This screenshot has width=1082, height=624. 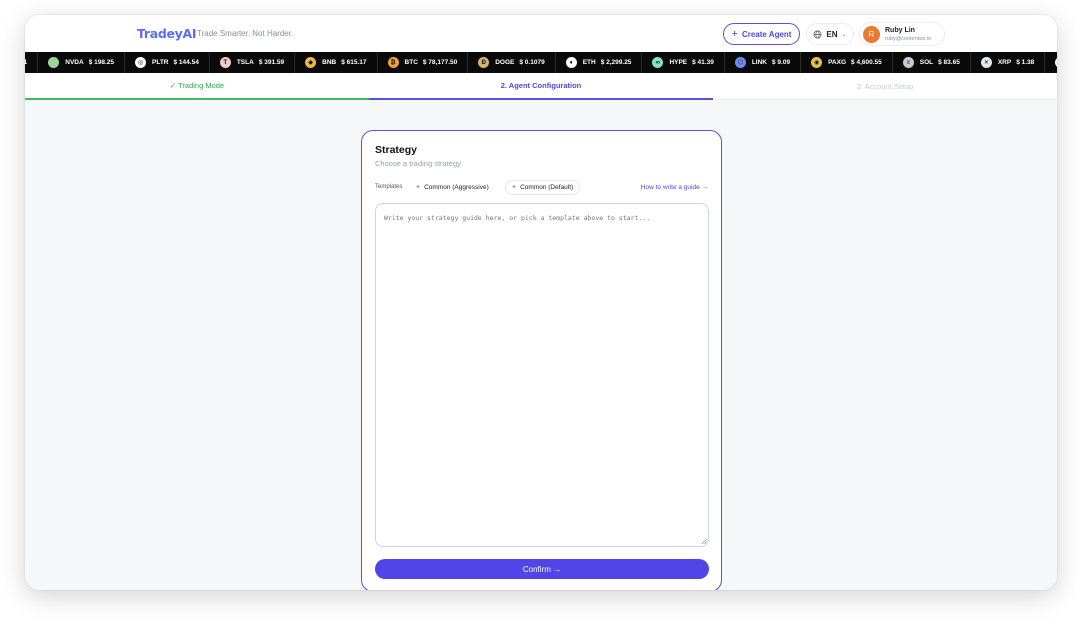 I want to click on ticker-price: $ 0.1079, so click(x=532, y=62).